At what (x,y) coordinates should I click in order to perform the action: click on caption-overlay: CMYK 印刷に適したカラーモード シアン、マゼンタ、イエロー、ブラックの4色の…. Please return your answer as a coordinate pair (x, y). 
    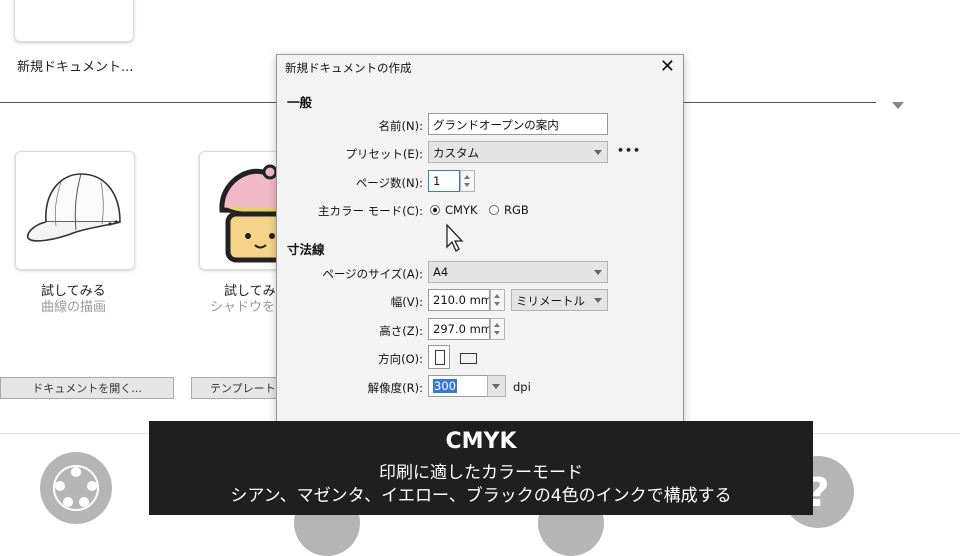
    Looking at the image, I should click on (481, 468).